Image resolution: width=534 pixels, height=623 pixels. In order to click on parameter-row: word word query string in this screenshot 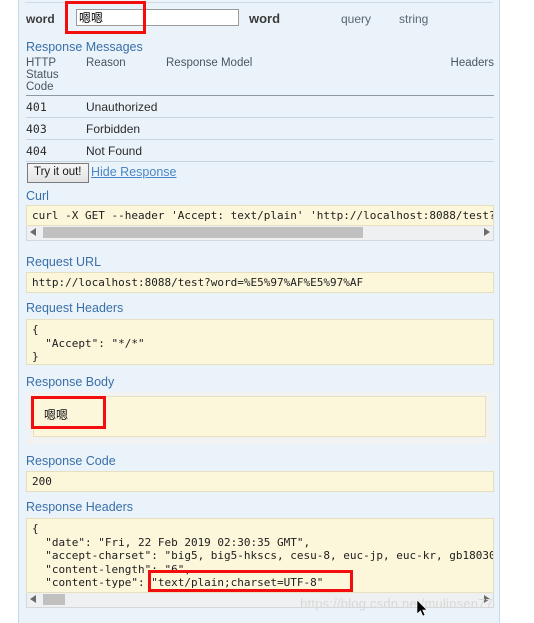, I will do `click(259, 22)`.